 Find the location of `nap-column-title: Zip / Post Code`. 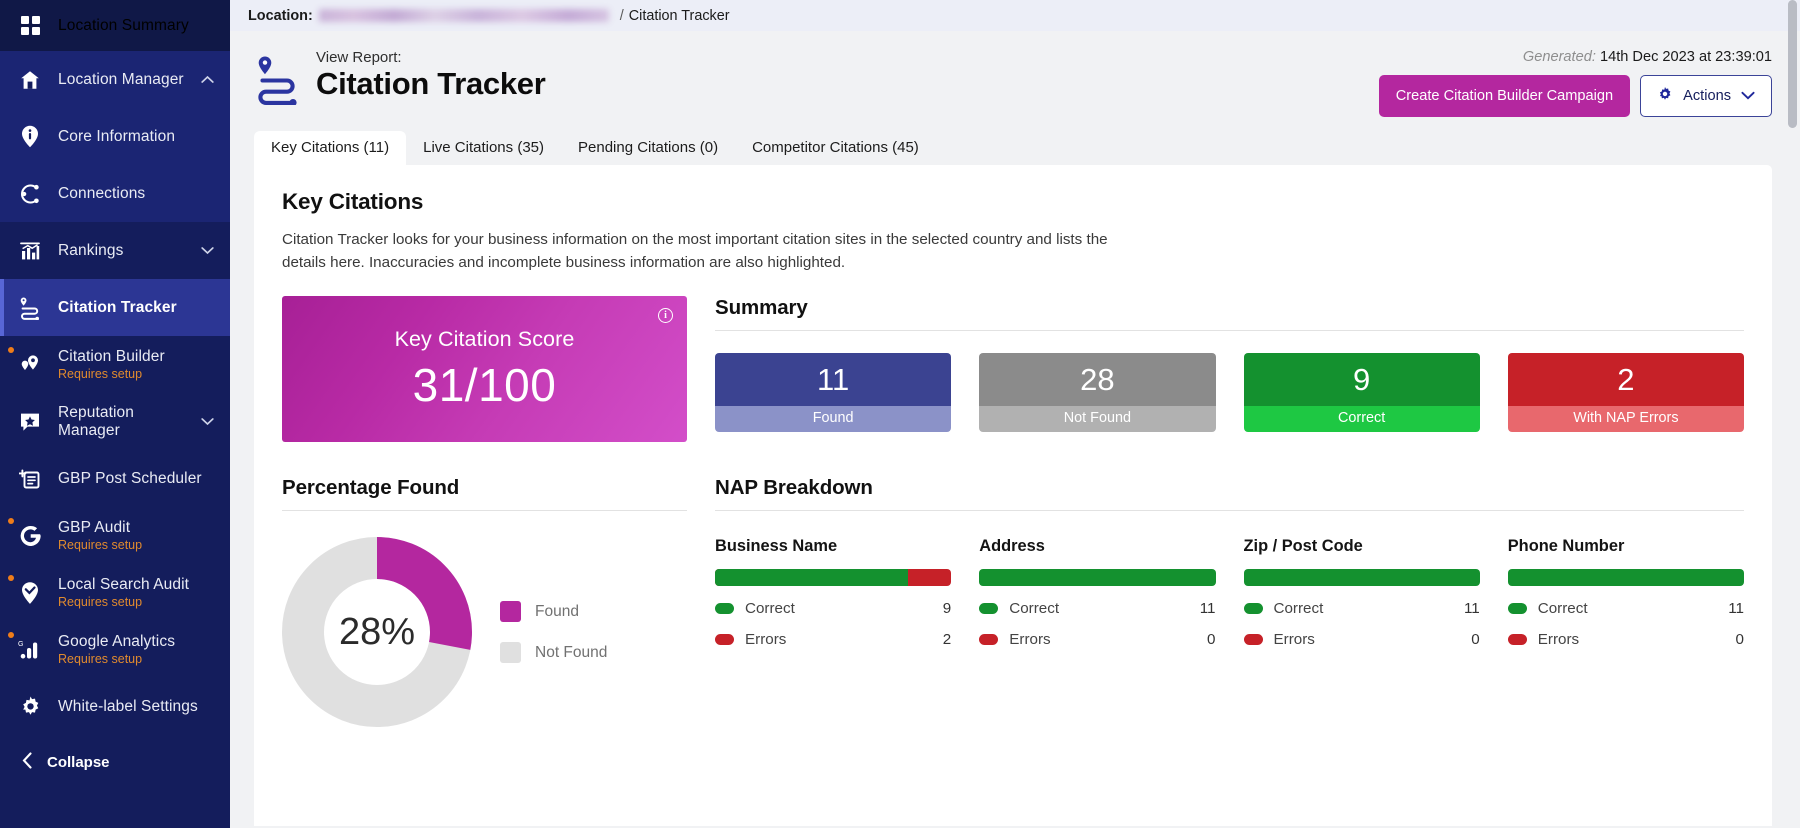

nap-column-title: Zip / Post Code is located at coordinates (1303, 546).